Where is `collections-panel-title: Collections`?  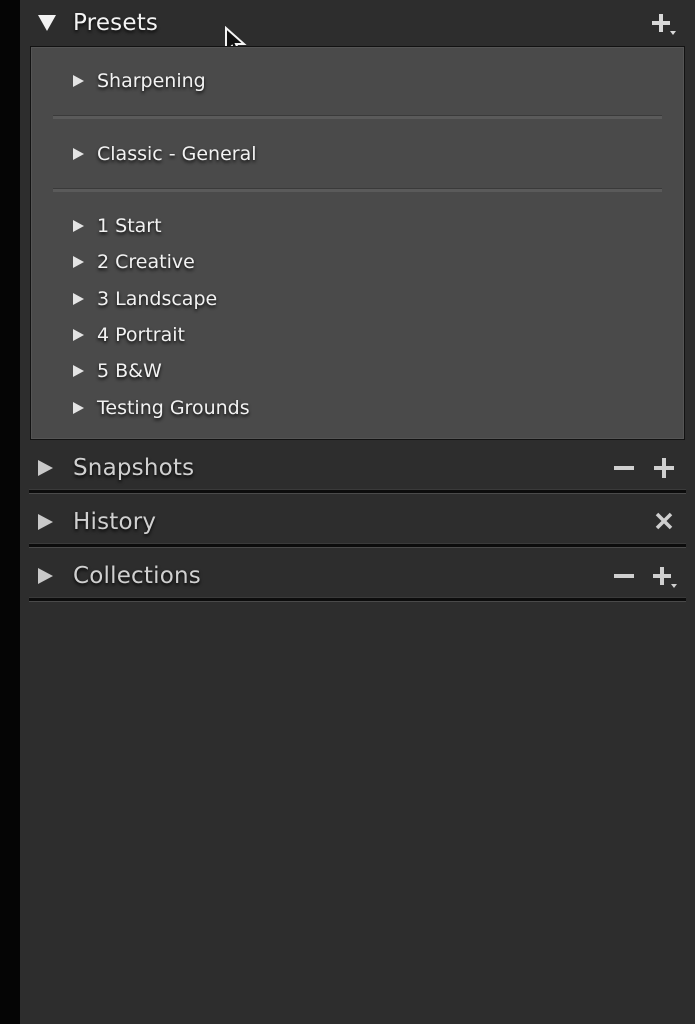 collections-panel-title: Collections is located at coordinates (137, 576).